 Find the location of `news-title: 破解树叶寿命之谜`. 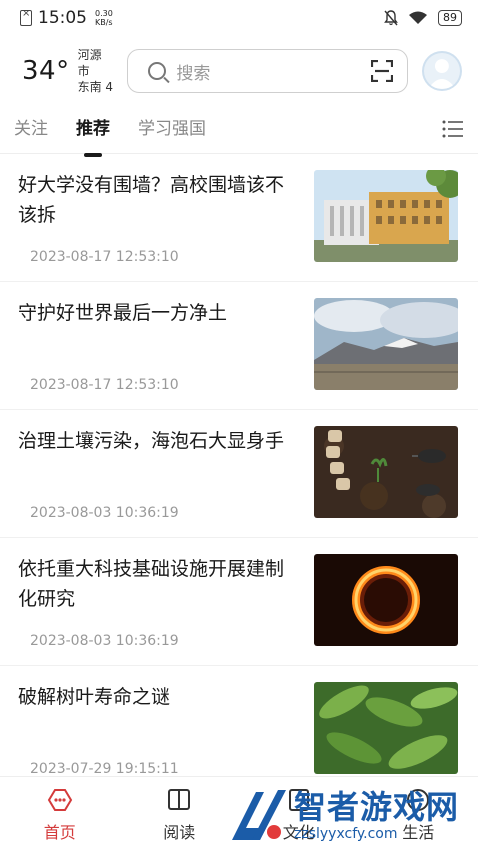

news-title: 破解树叶寿命之谜 is located at coordinates (94, 697).